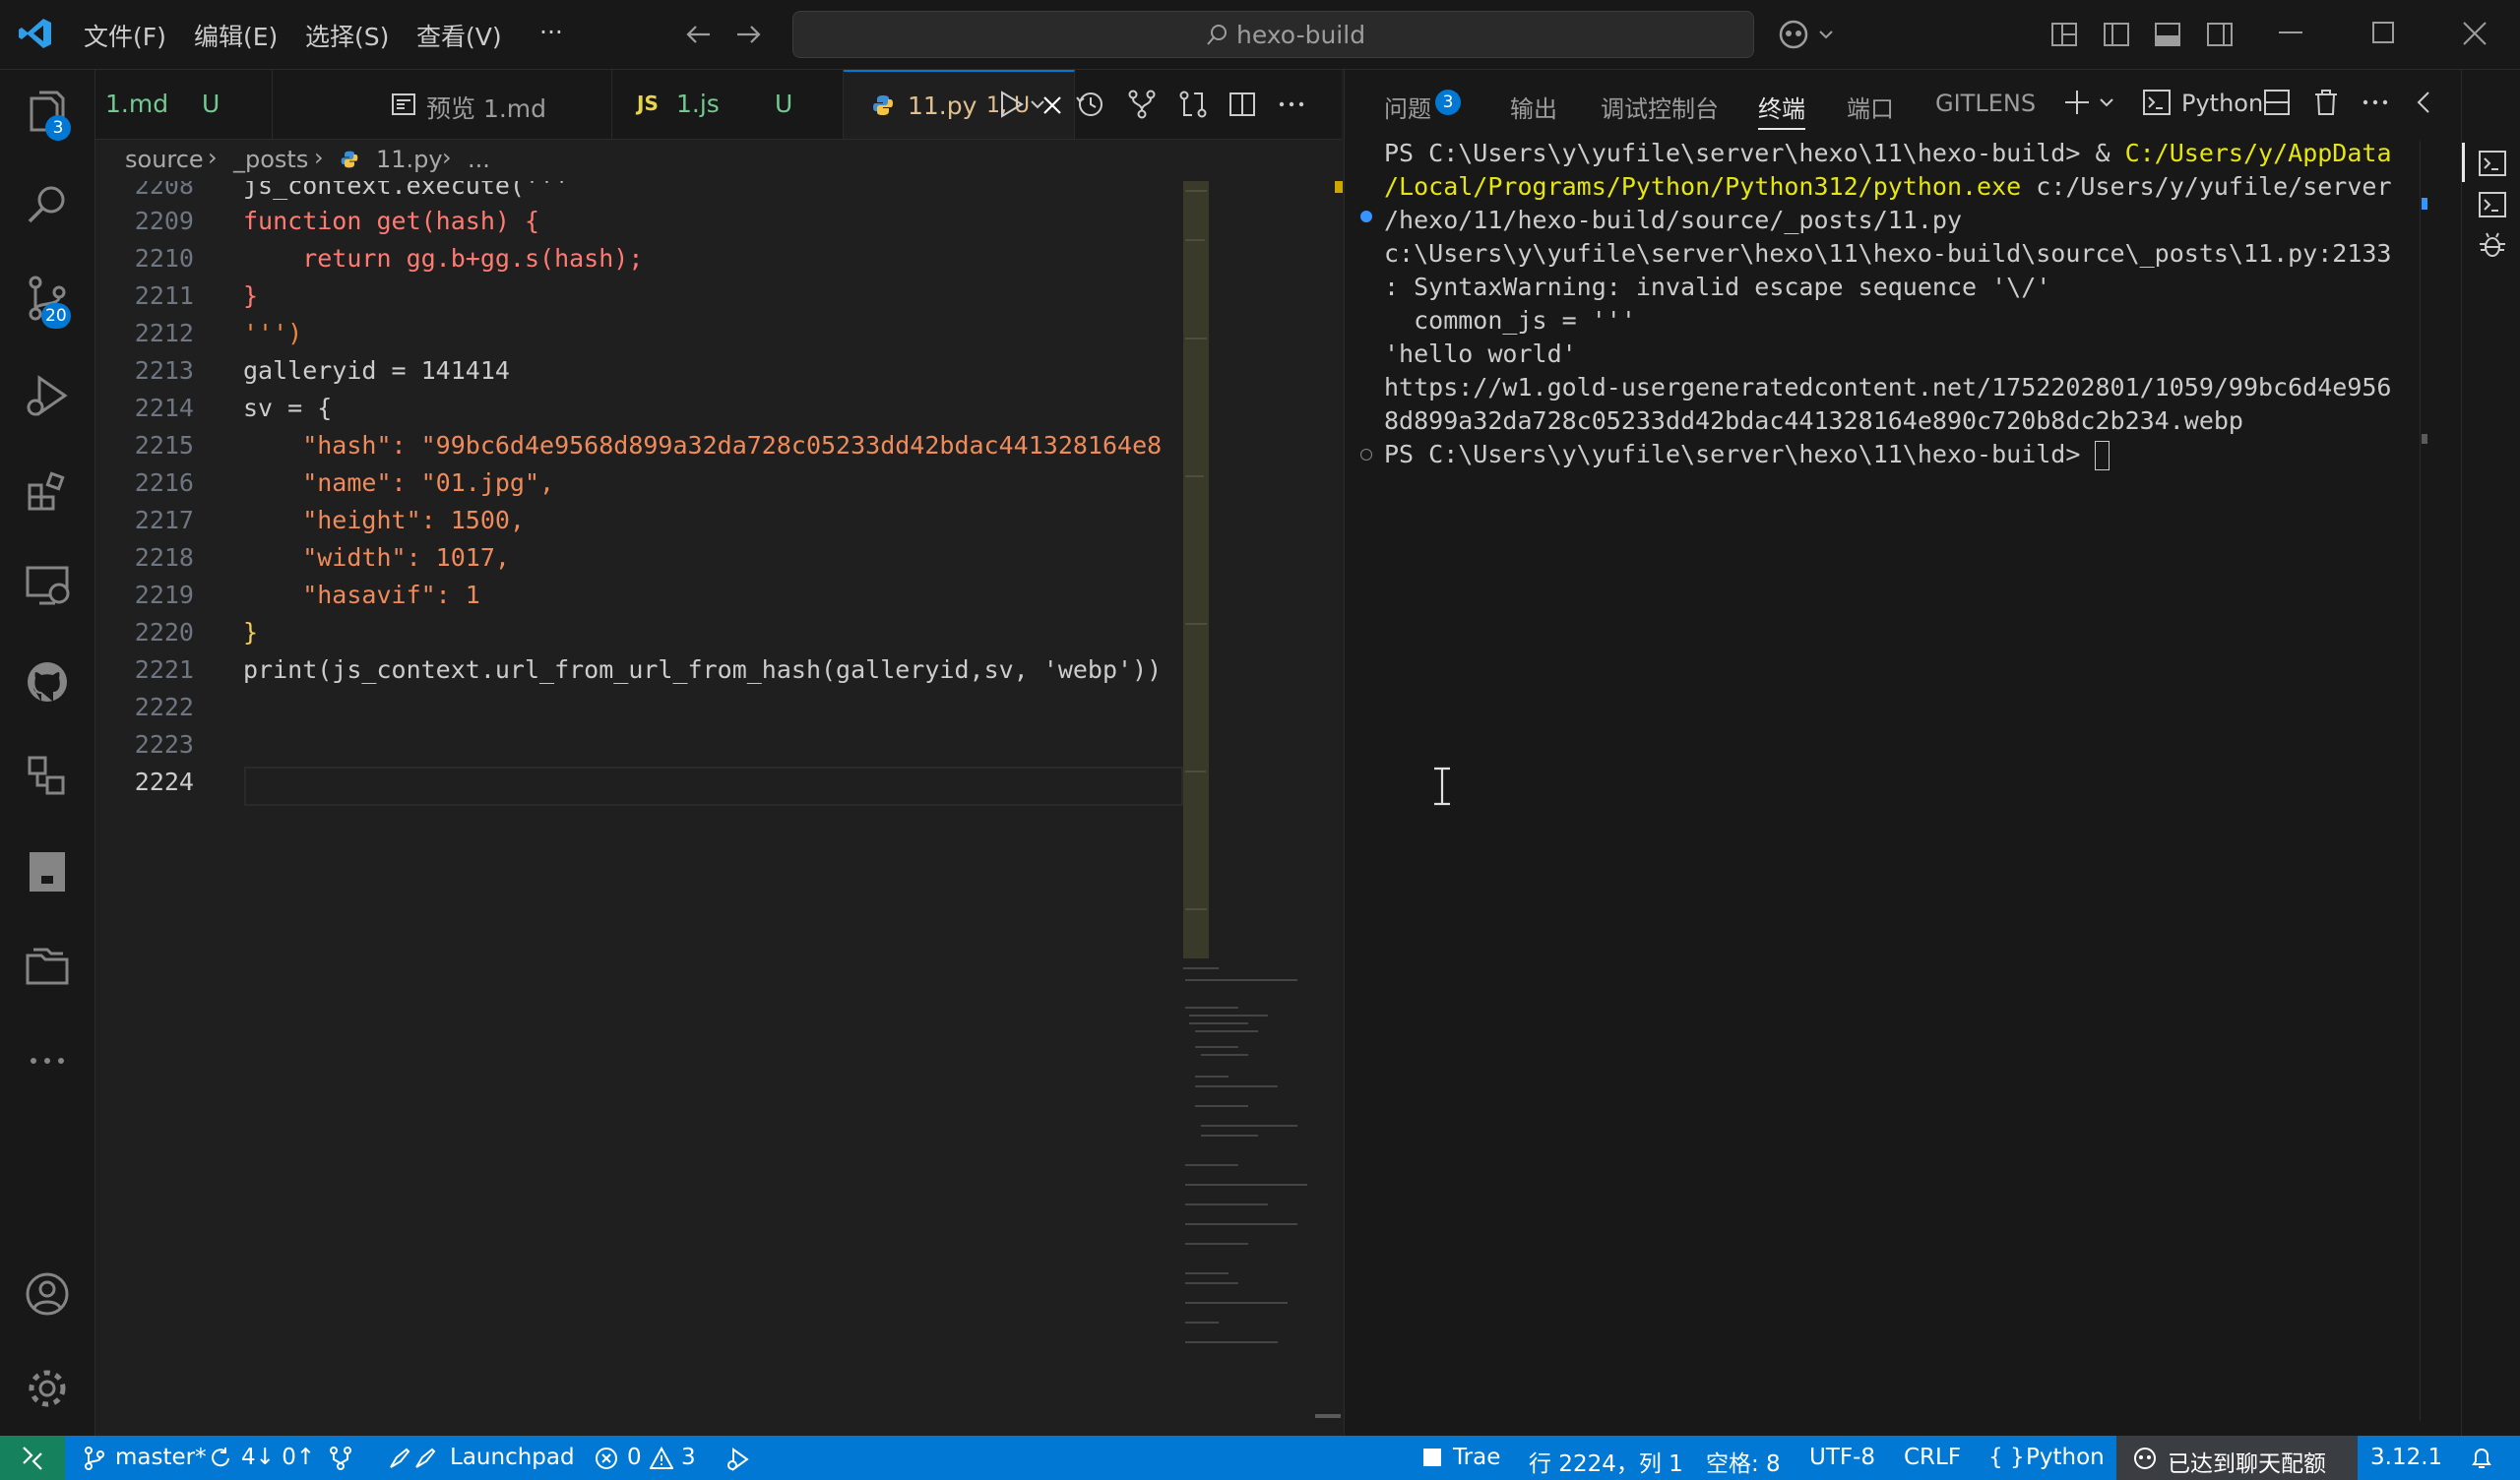 The height and width of the screenshot is (1480, 2520). I want to click on panel-view-icon, so click(47, 871).